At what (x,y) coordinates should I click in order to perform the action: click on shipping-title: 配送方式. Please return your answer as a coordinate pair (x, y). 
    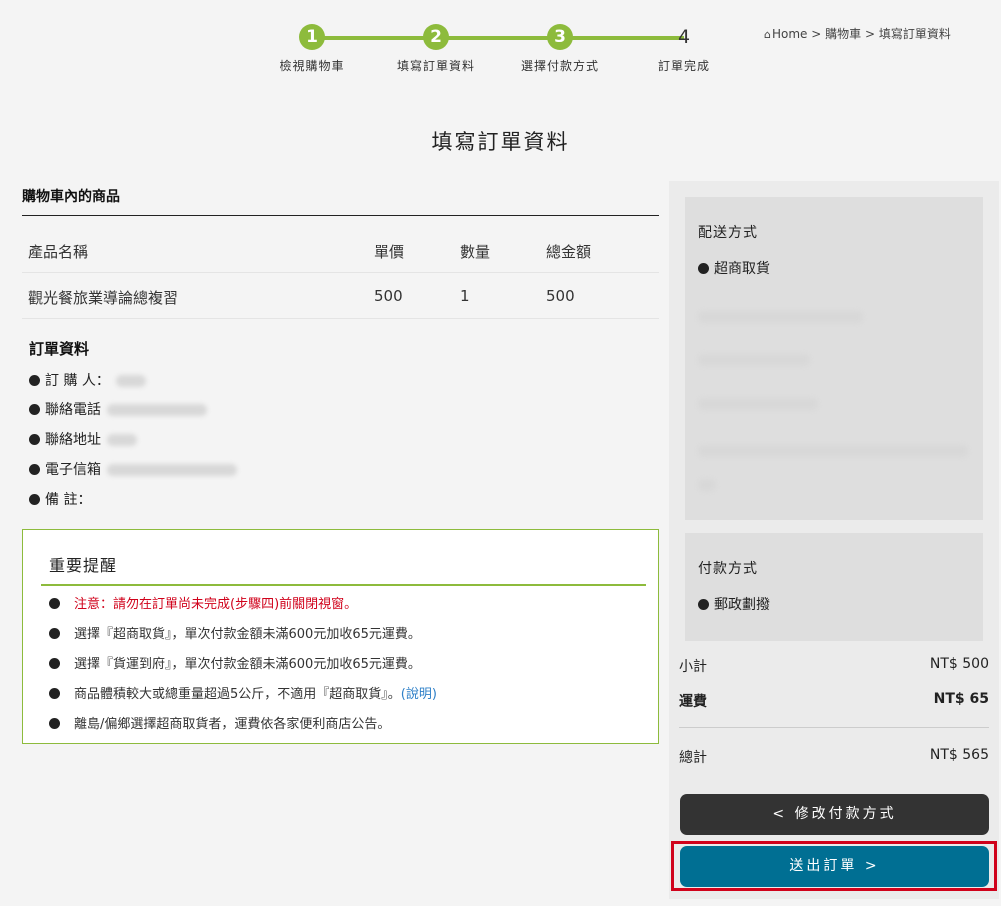
    Looking at the image, I should click on (728, 233).